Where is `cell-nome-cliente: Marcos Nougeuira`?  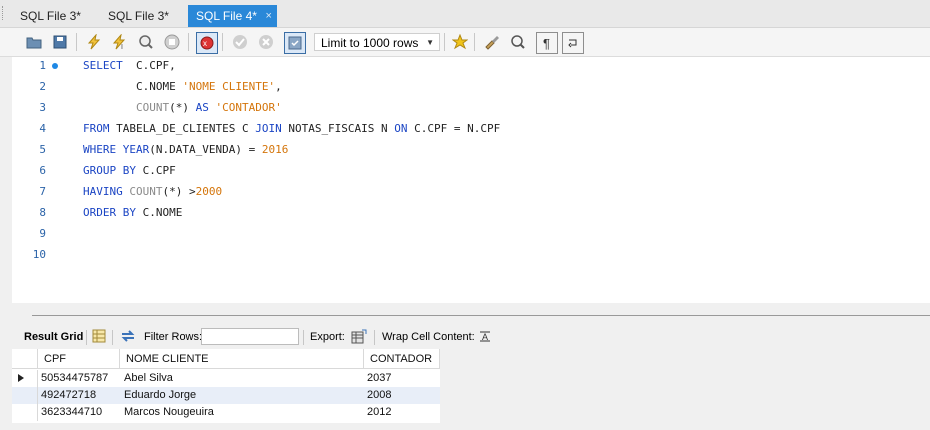
cell-nome-cliente: Marcos Nougeuira is located at coordinates (169, 412).